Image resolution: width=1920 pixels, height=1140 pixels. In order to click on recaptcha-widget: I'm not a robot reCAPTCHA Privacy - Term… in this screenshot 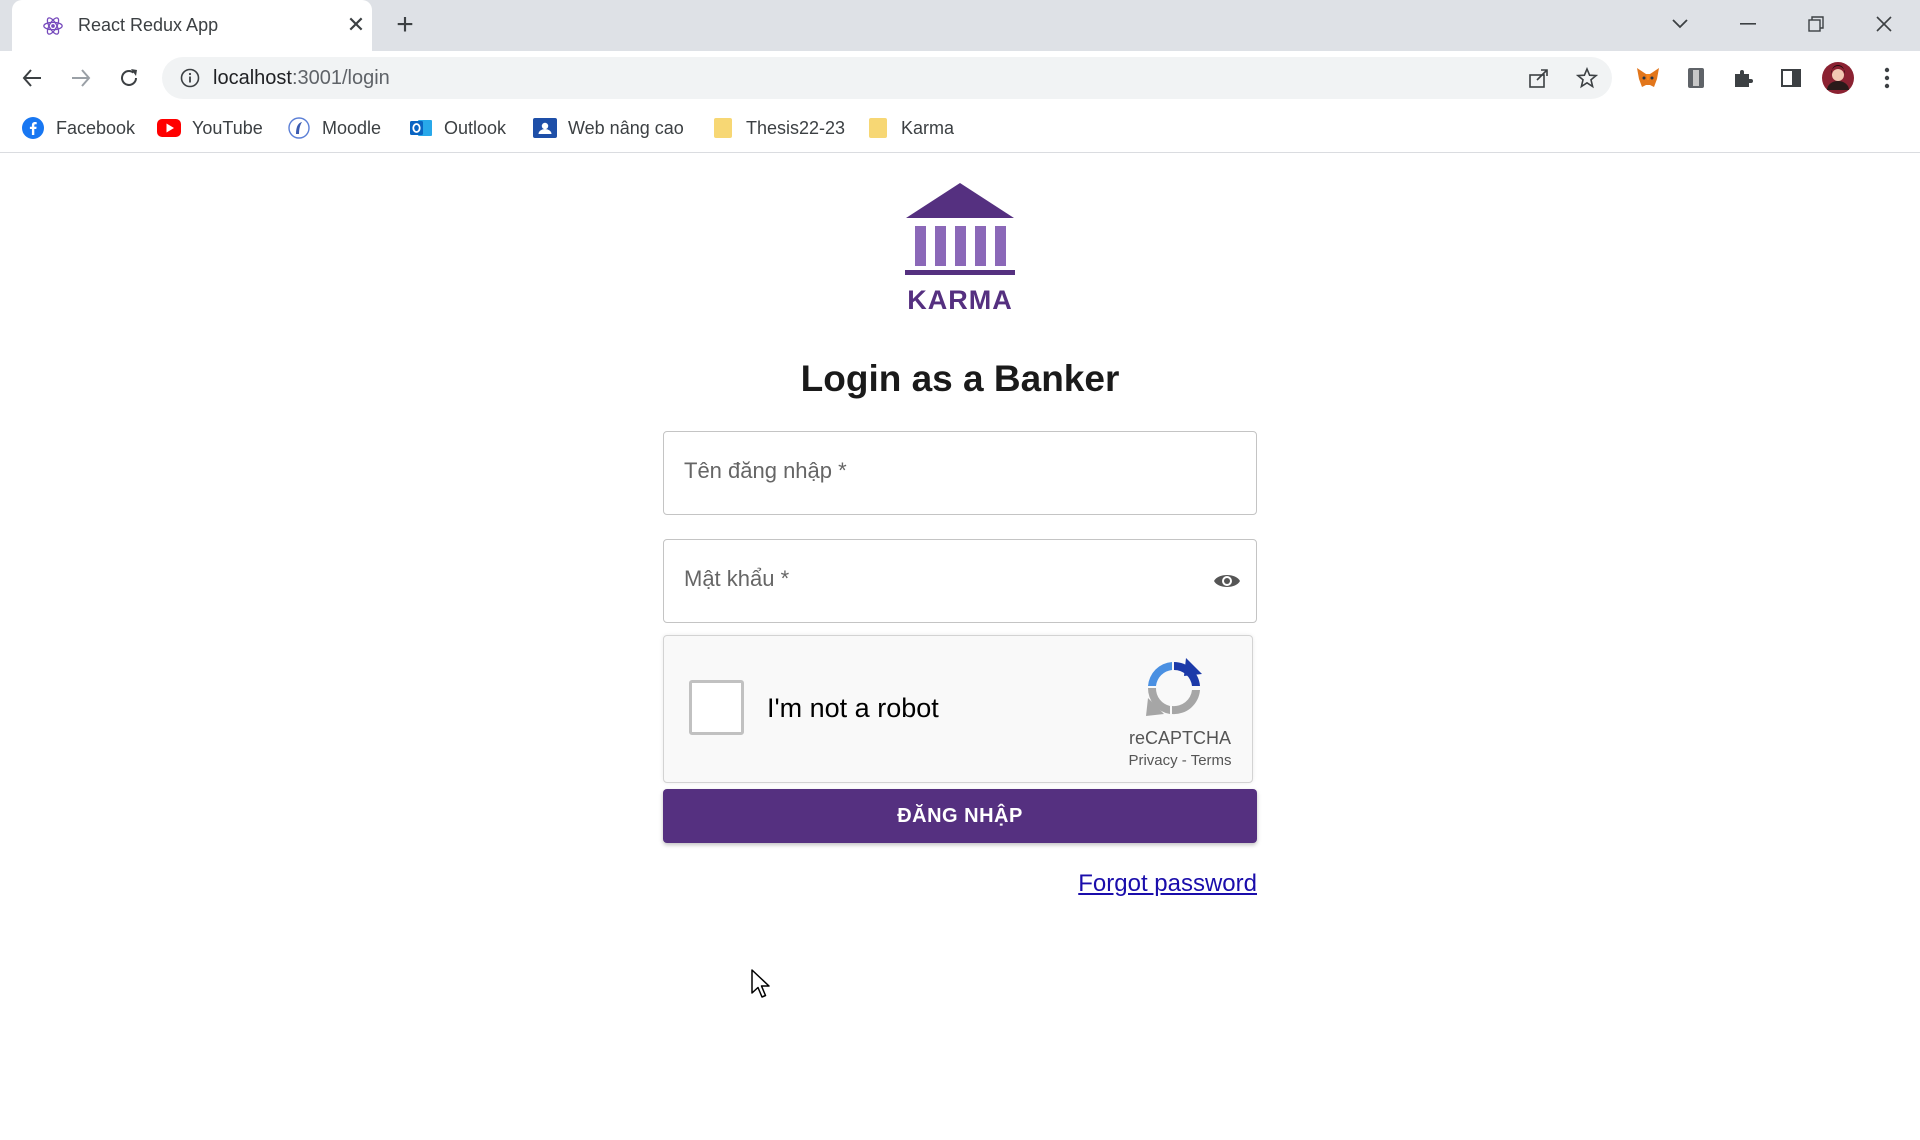, I will do `click(958, 709)`.